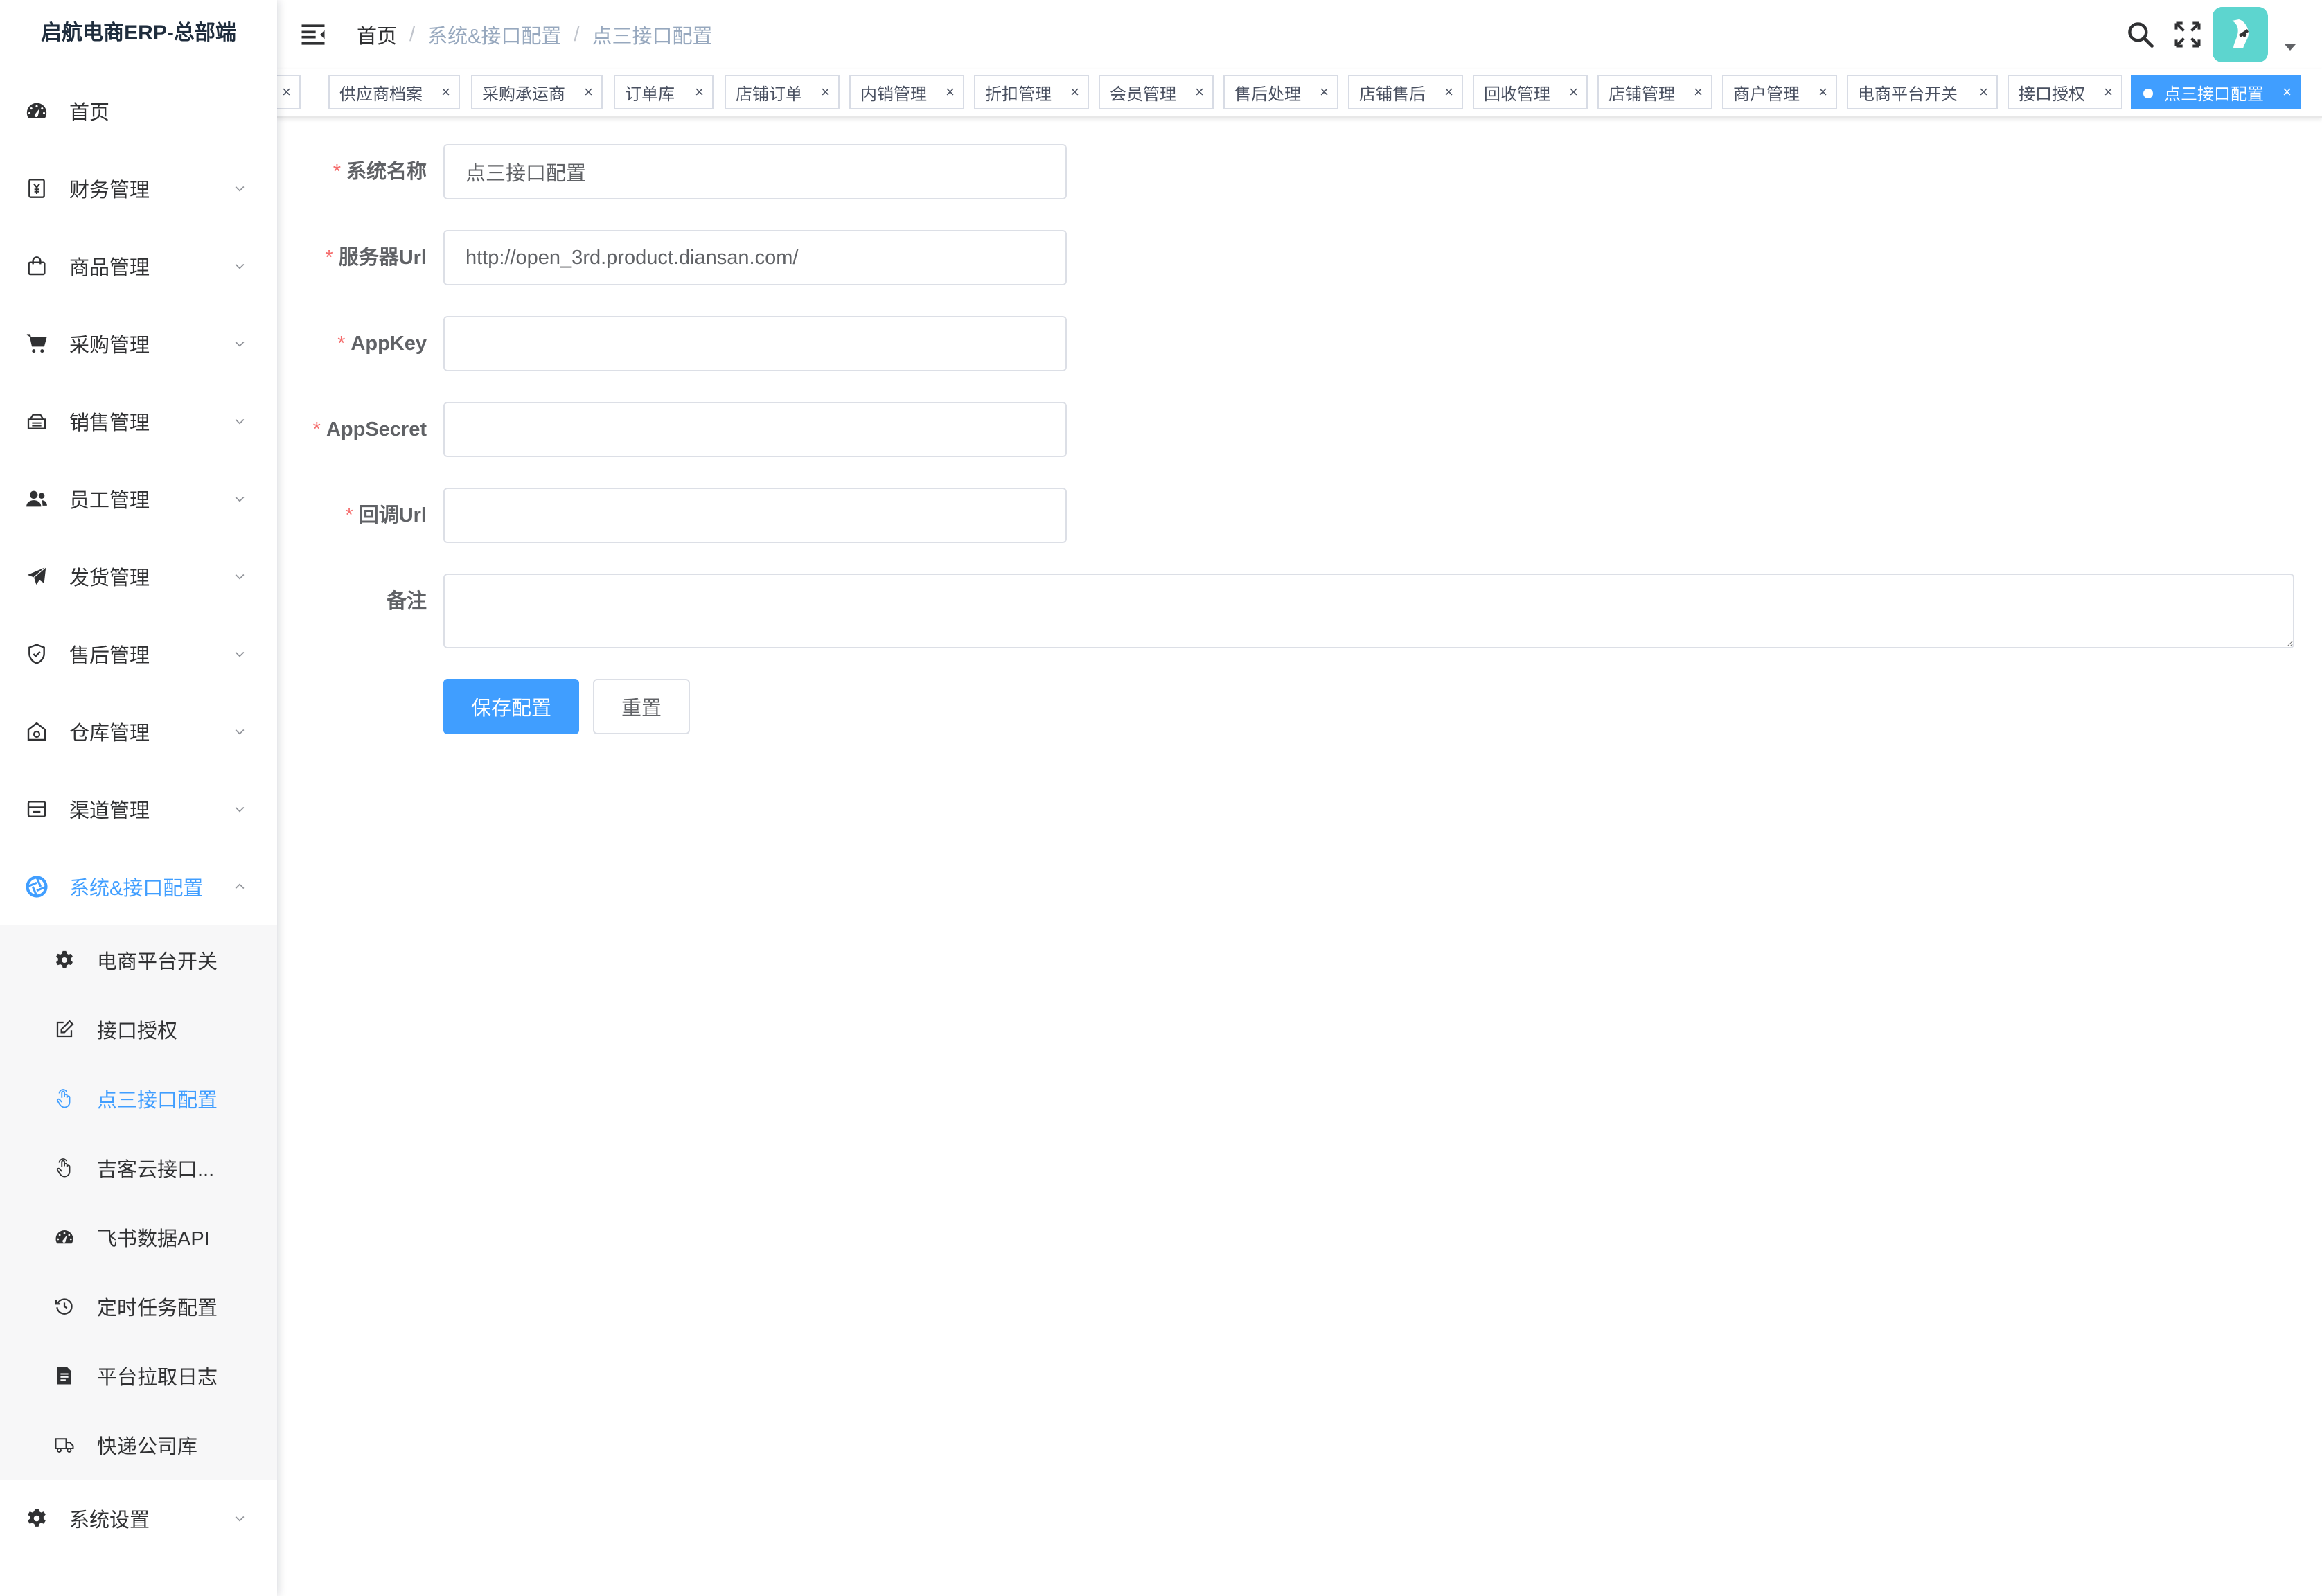 This screenshot has height=1596, width=2322. I want to click on sidebar-item-system-config: 系统&接口配置, so click(138, 886).